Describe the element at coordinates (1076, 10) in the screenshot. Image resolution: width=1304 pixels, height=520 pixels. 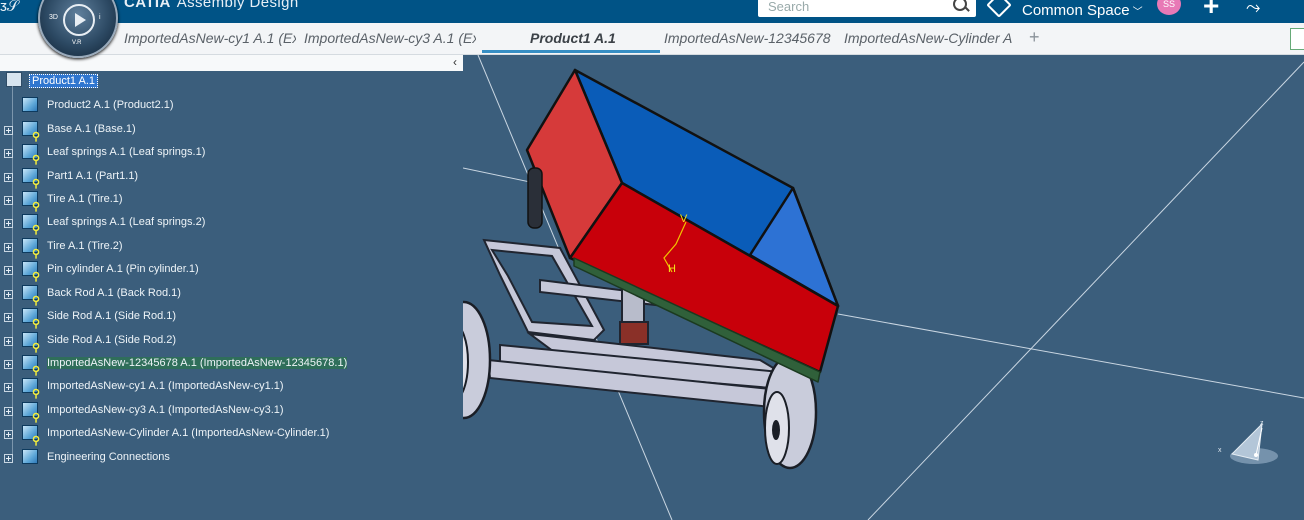
I see `space-label: Common Space` at that location.